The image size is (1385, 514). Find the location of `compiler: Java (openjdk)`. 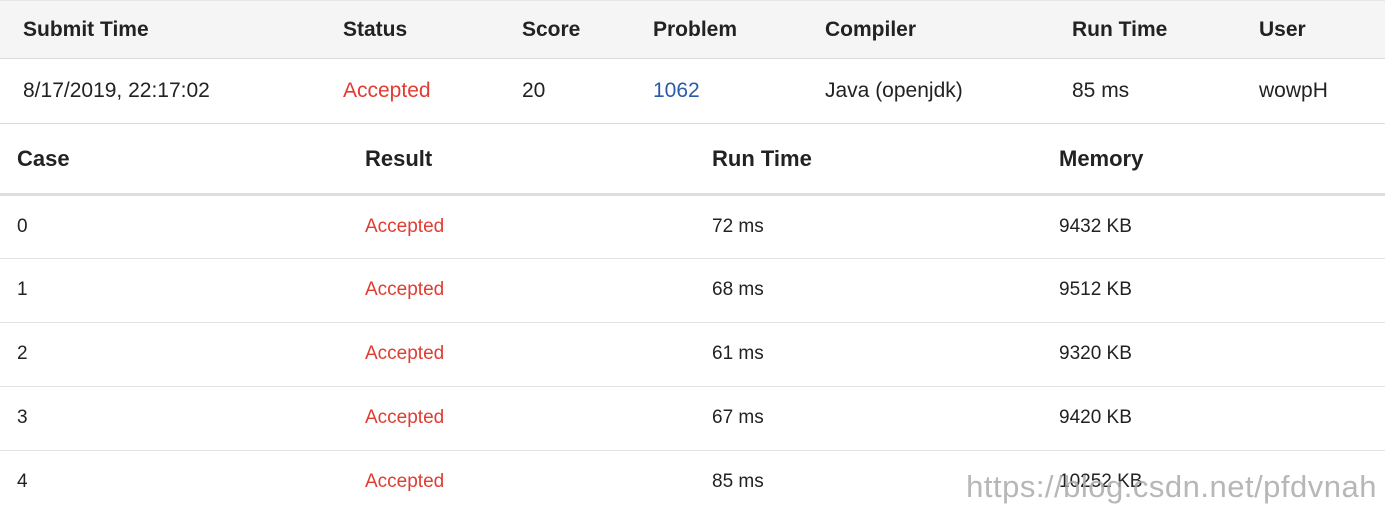

compiler: Java (openjdk) is located at coordinates (894, 90).